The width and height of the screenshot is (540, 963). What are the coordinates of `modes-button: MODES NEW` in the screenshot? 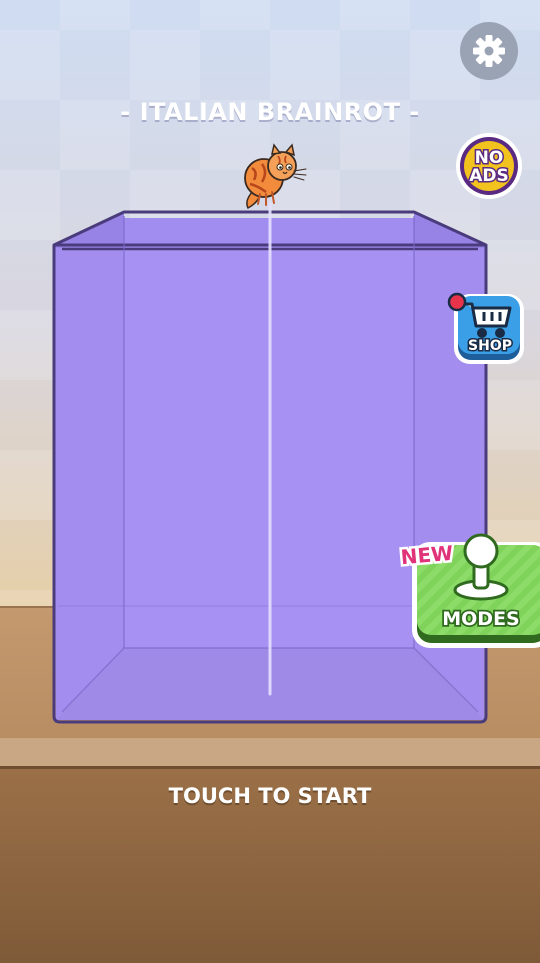 It's located at (466, 588).